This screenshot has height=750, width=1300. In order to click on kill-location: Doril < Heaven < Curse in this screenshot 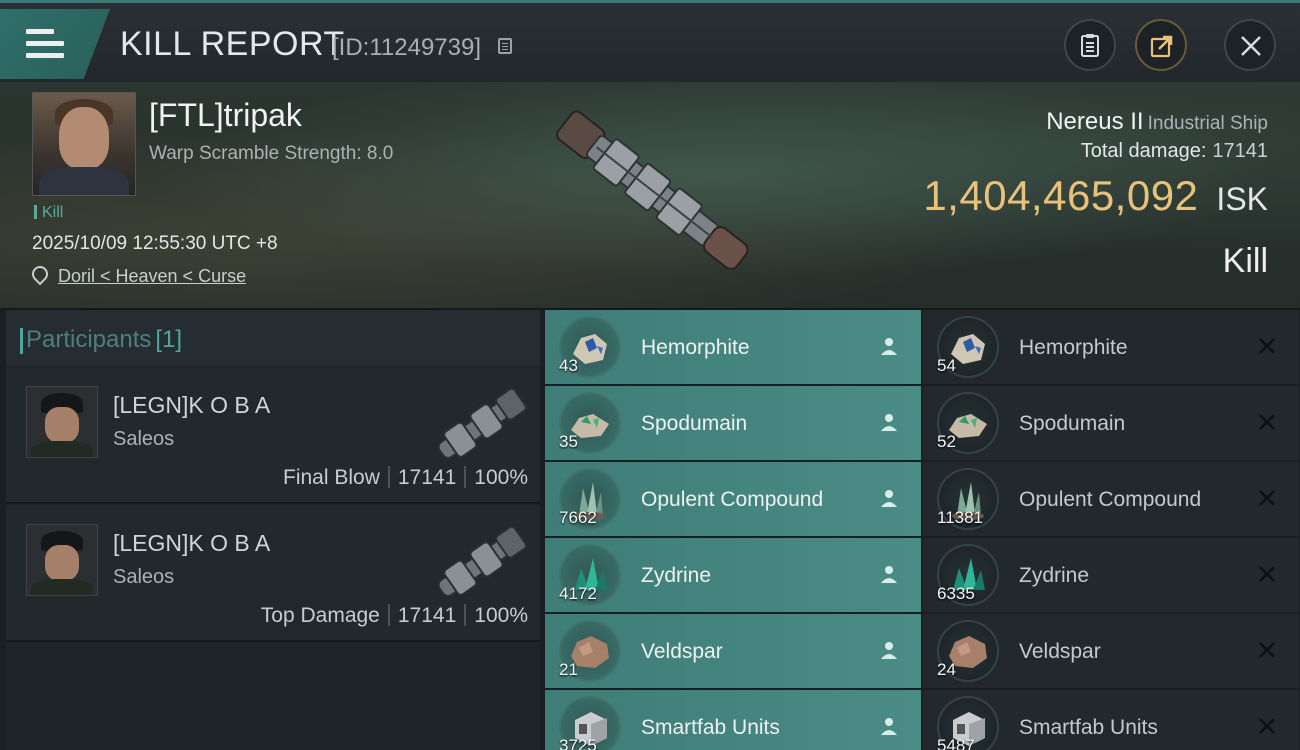, I will do `click(137, 274)`.